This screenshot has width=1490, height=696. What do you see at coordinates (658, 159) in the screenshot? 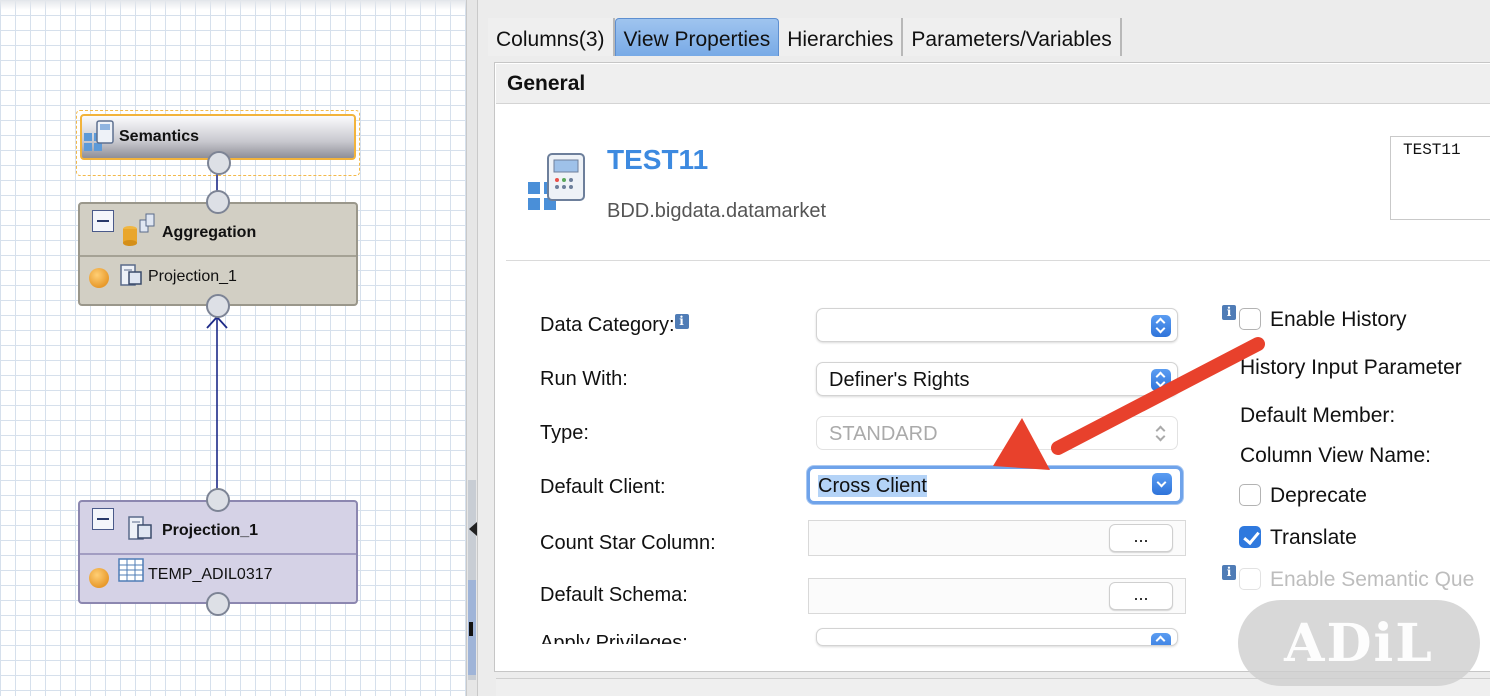
I see `view-name: TEST11` at bounding box center [658, 159].